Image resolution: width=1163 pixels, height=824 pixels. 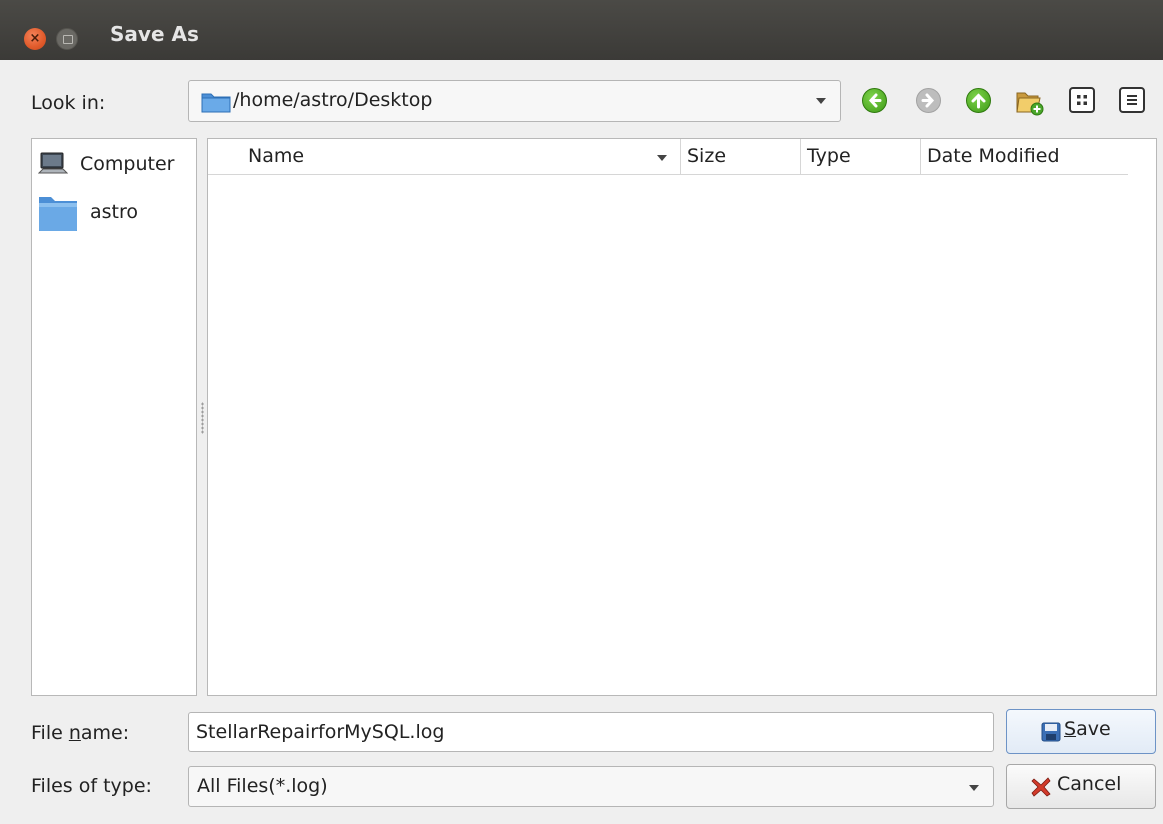 I want to click on file-name-field, so click(x=591, y=732).